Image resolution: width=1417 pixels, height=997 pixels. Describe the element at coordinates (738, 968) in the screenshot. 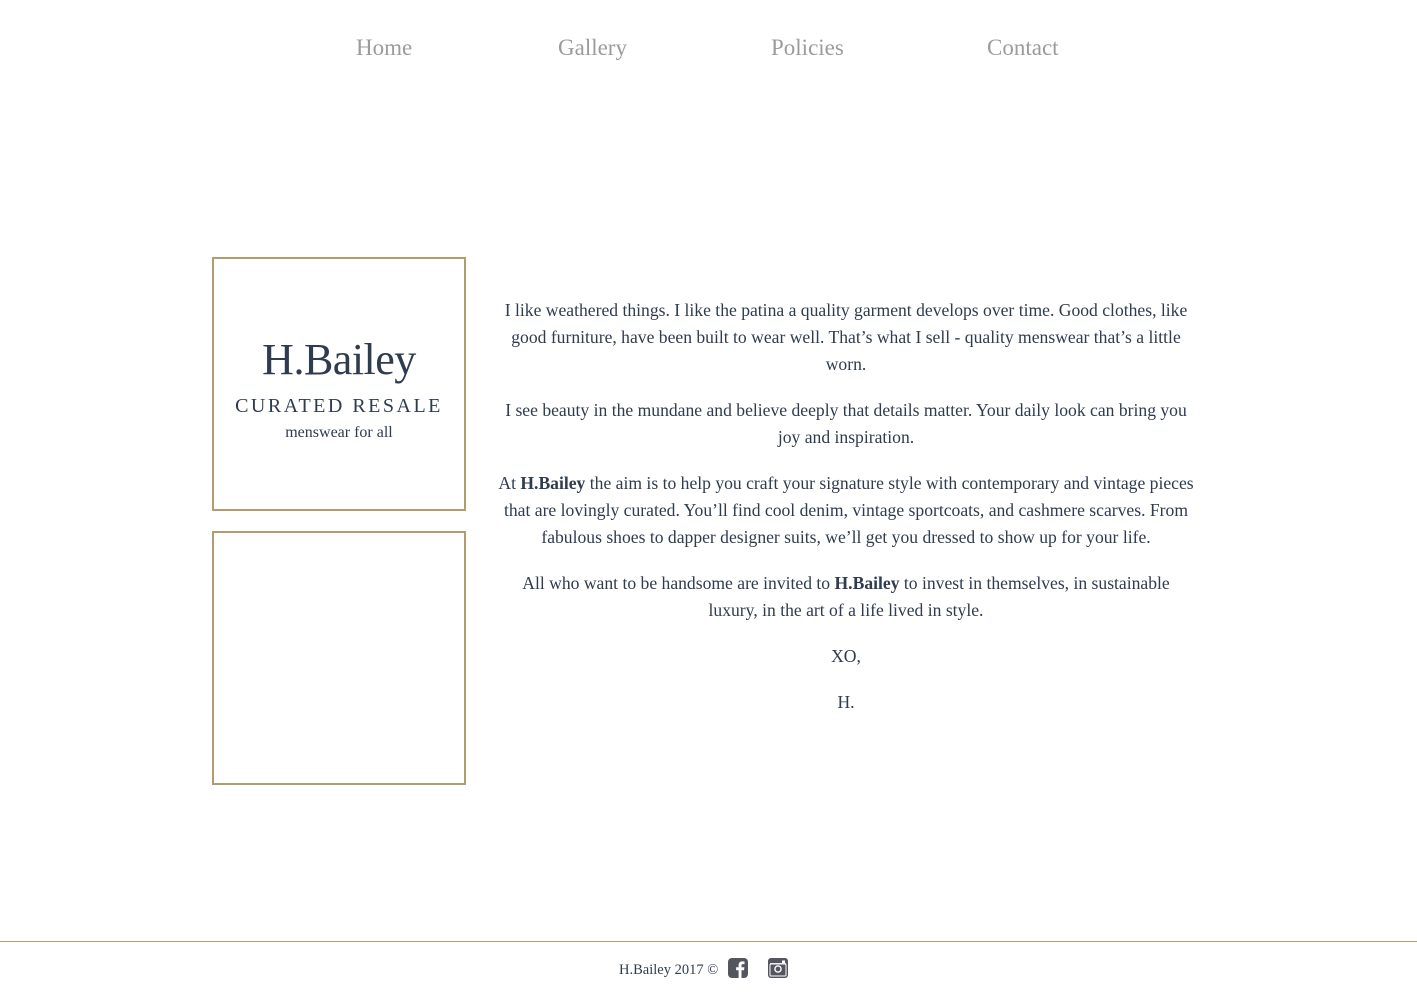

I see `facebook-icon` at that location.